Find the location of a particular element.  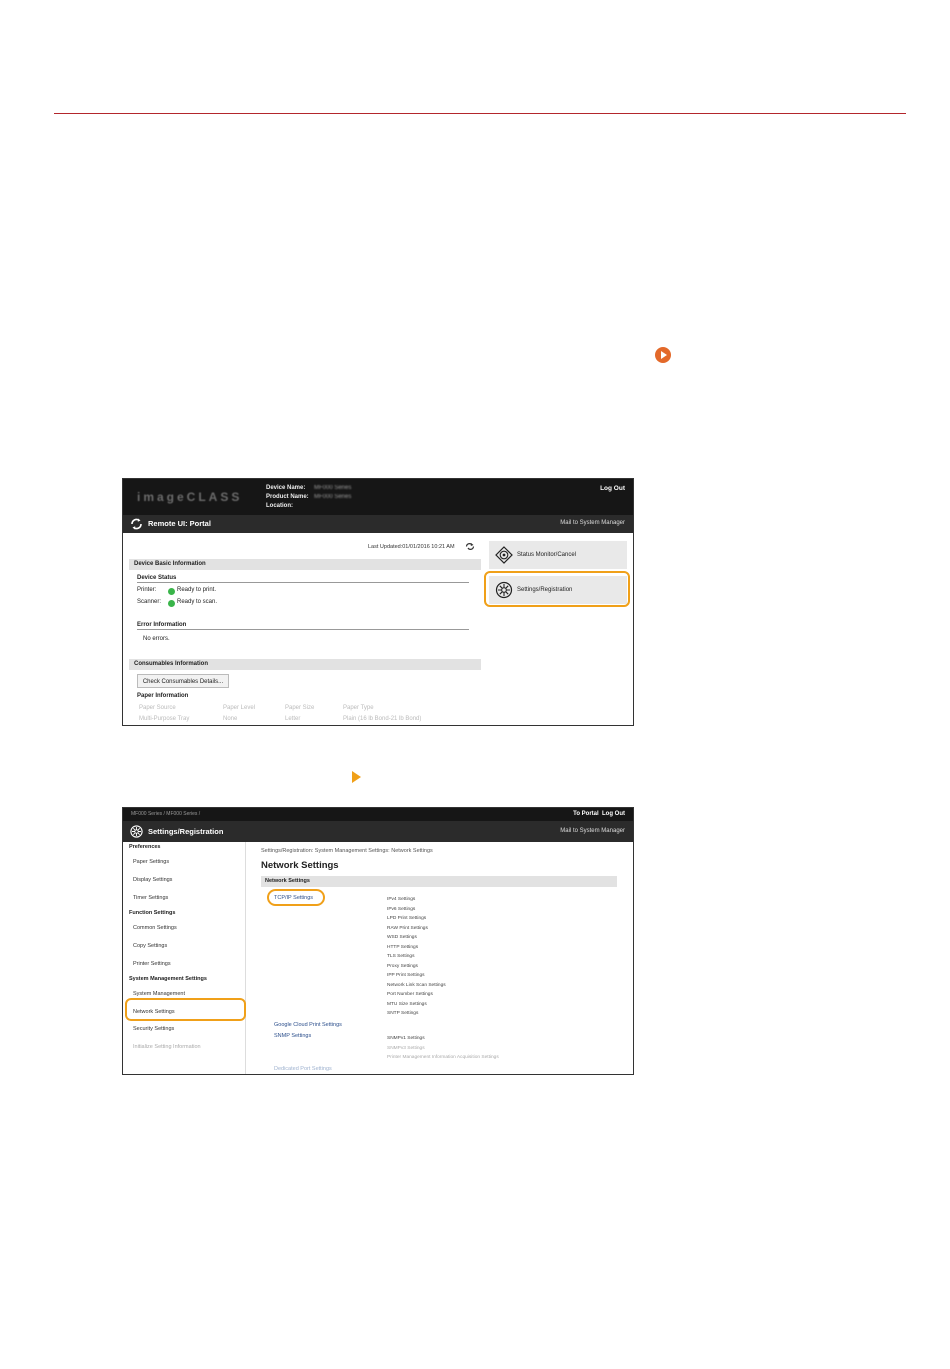

brand-logo: imageCLASS is located at coordinates (190, 497).